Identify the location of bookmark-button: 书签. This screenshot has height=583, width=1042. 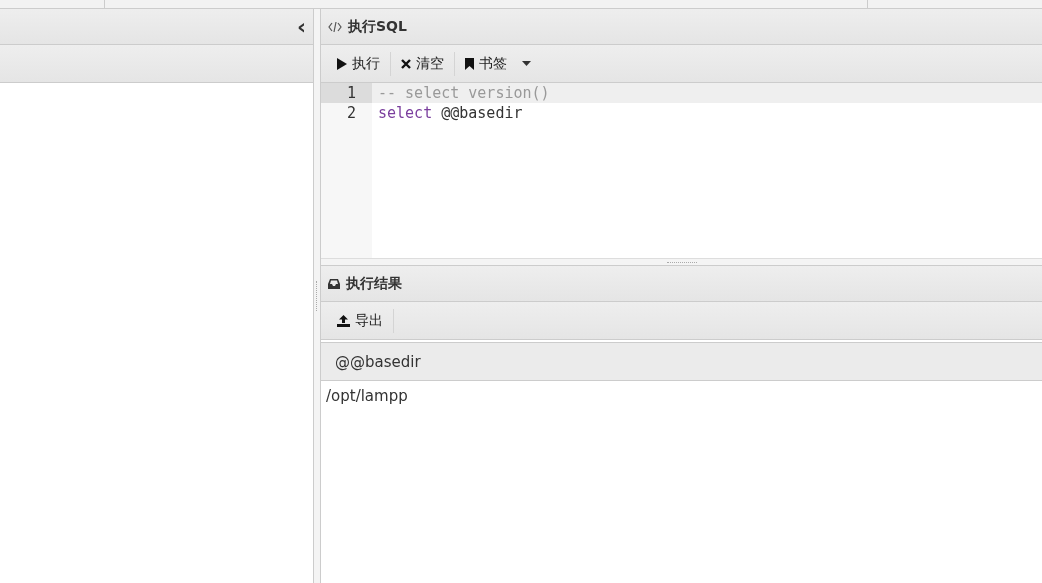
(498, 63).